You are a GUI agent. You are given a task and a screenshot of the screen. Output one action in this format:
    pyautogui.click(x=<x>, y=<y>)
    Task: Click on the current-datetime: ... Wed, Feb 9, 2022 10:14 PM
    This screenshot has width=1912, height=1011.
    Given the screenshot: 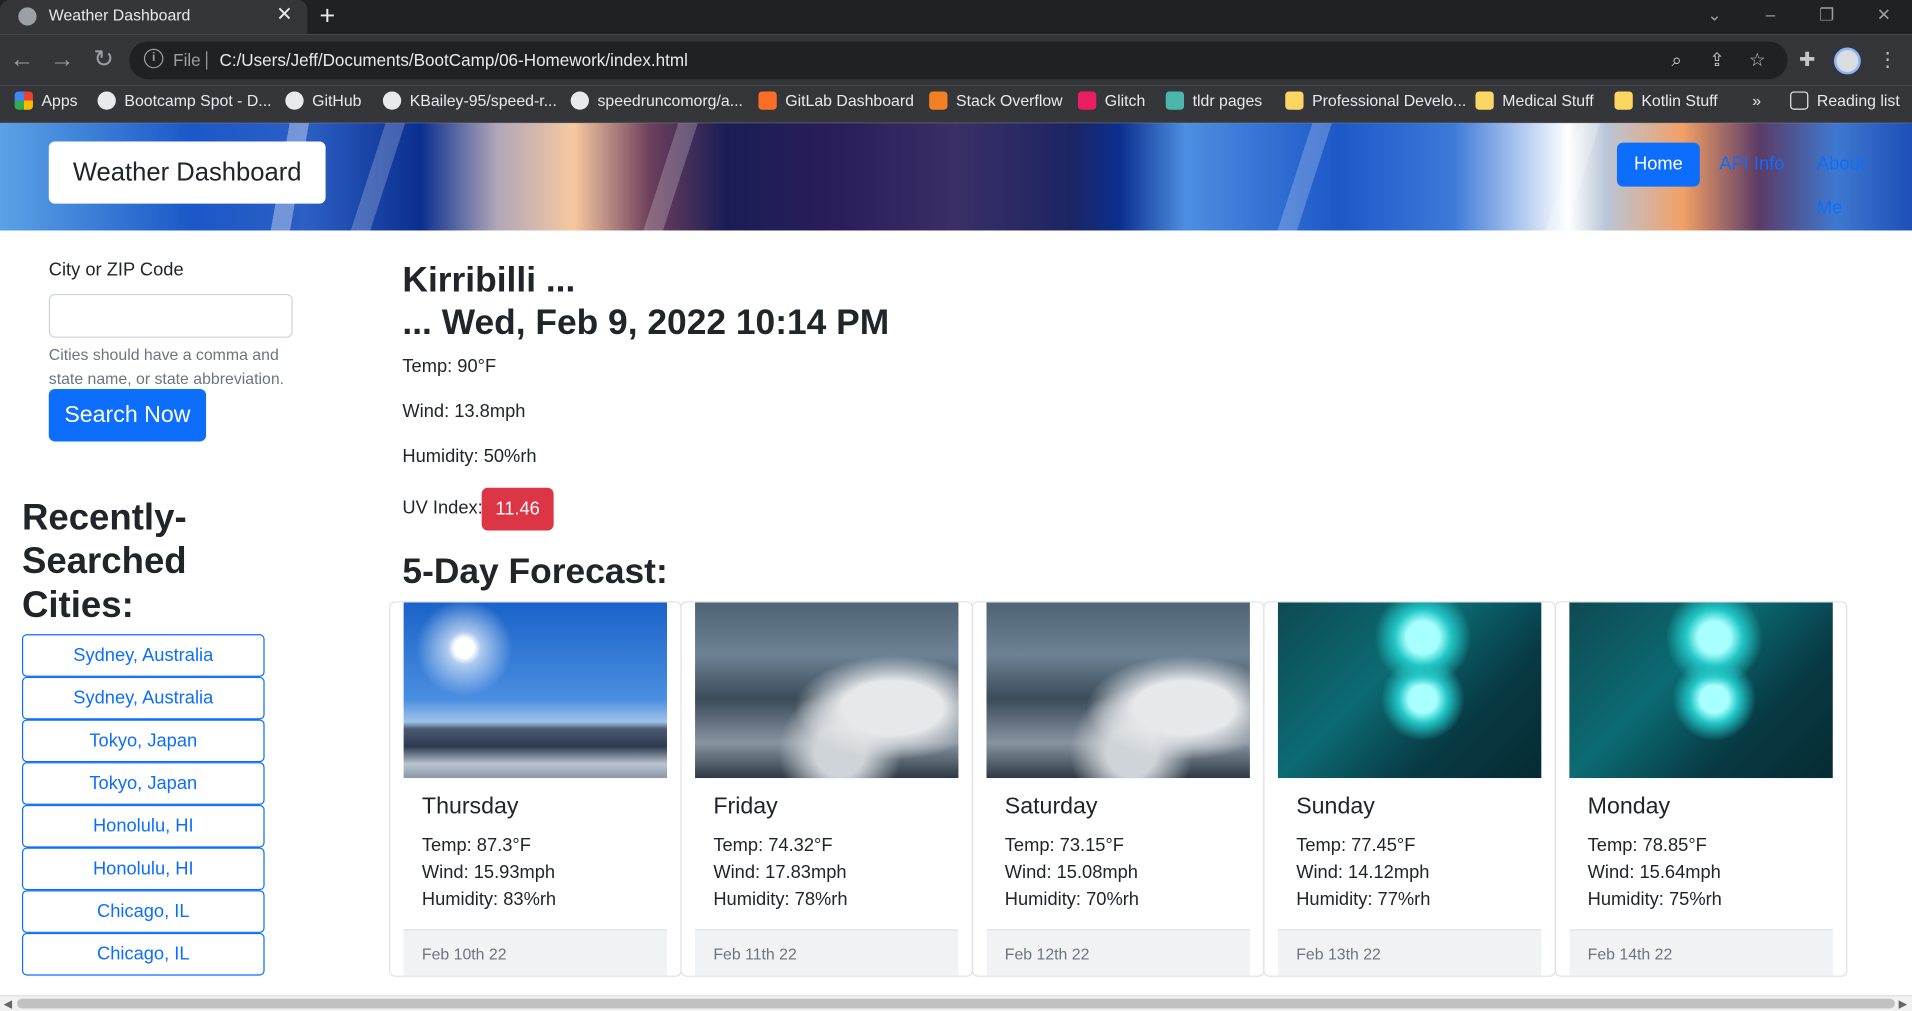 What is the action you would take?
    pyautogui.click(x=646, y=323)
    